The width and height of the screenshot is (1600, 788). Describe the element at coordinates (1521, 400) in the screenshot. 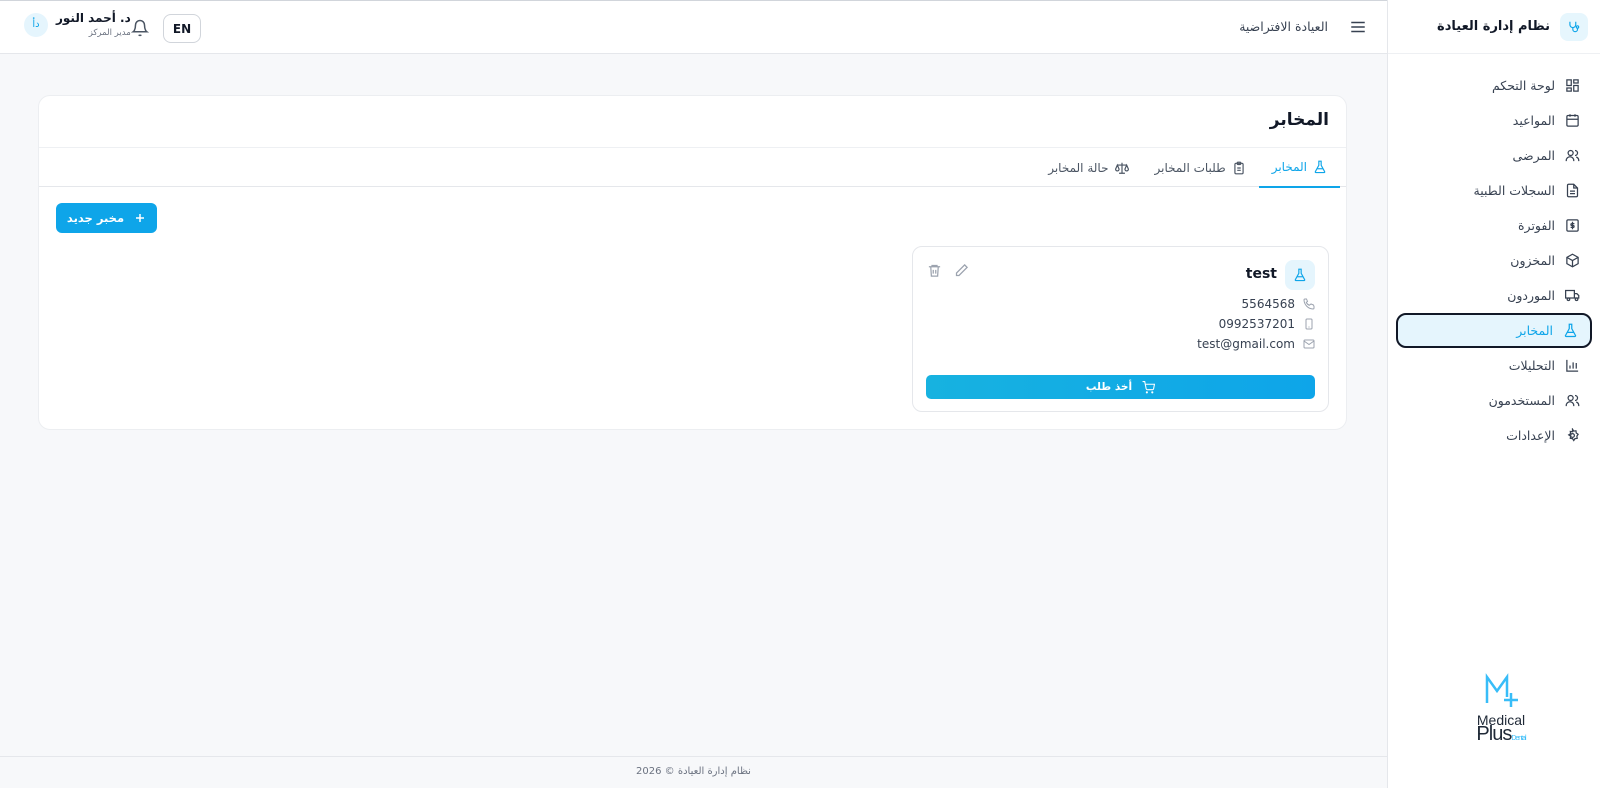

I see `sidebar-item-label: المستخدمون` at that location.